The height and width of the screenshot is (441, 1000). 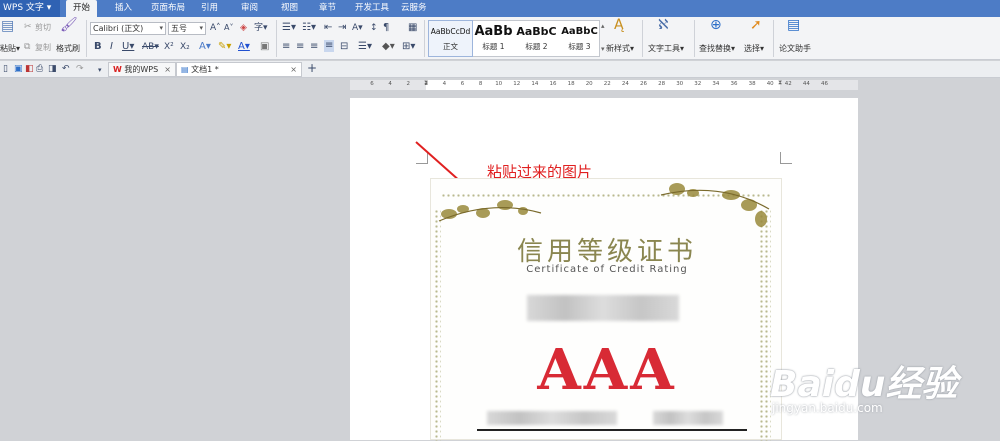 I want to click on text-tools-button: 文字工具▾, so click(x=666, y=48).